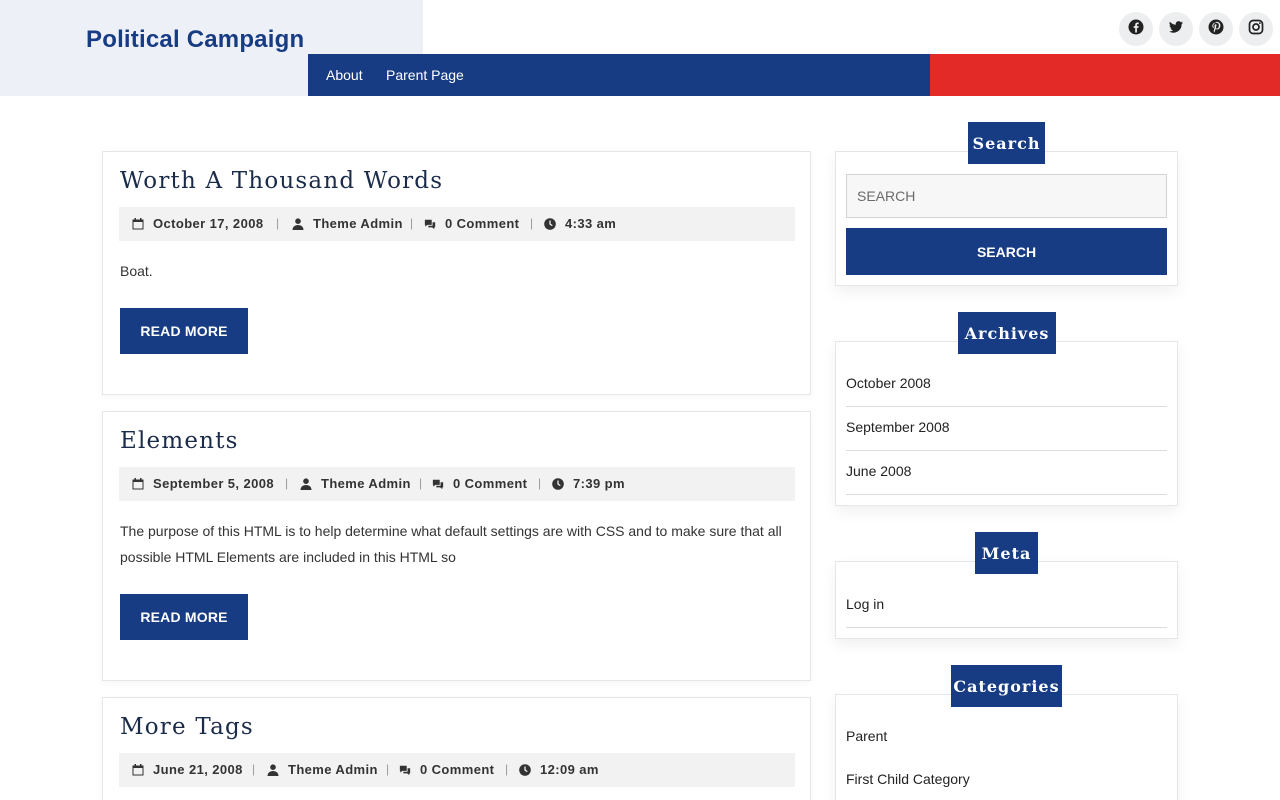  I want to click on post-excerpt: Boat., so click(136, 271).